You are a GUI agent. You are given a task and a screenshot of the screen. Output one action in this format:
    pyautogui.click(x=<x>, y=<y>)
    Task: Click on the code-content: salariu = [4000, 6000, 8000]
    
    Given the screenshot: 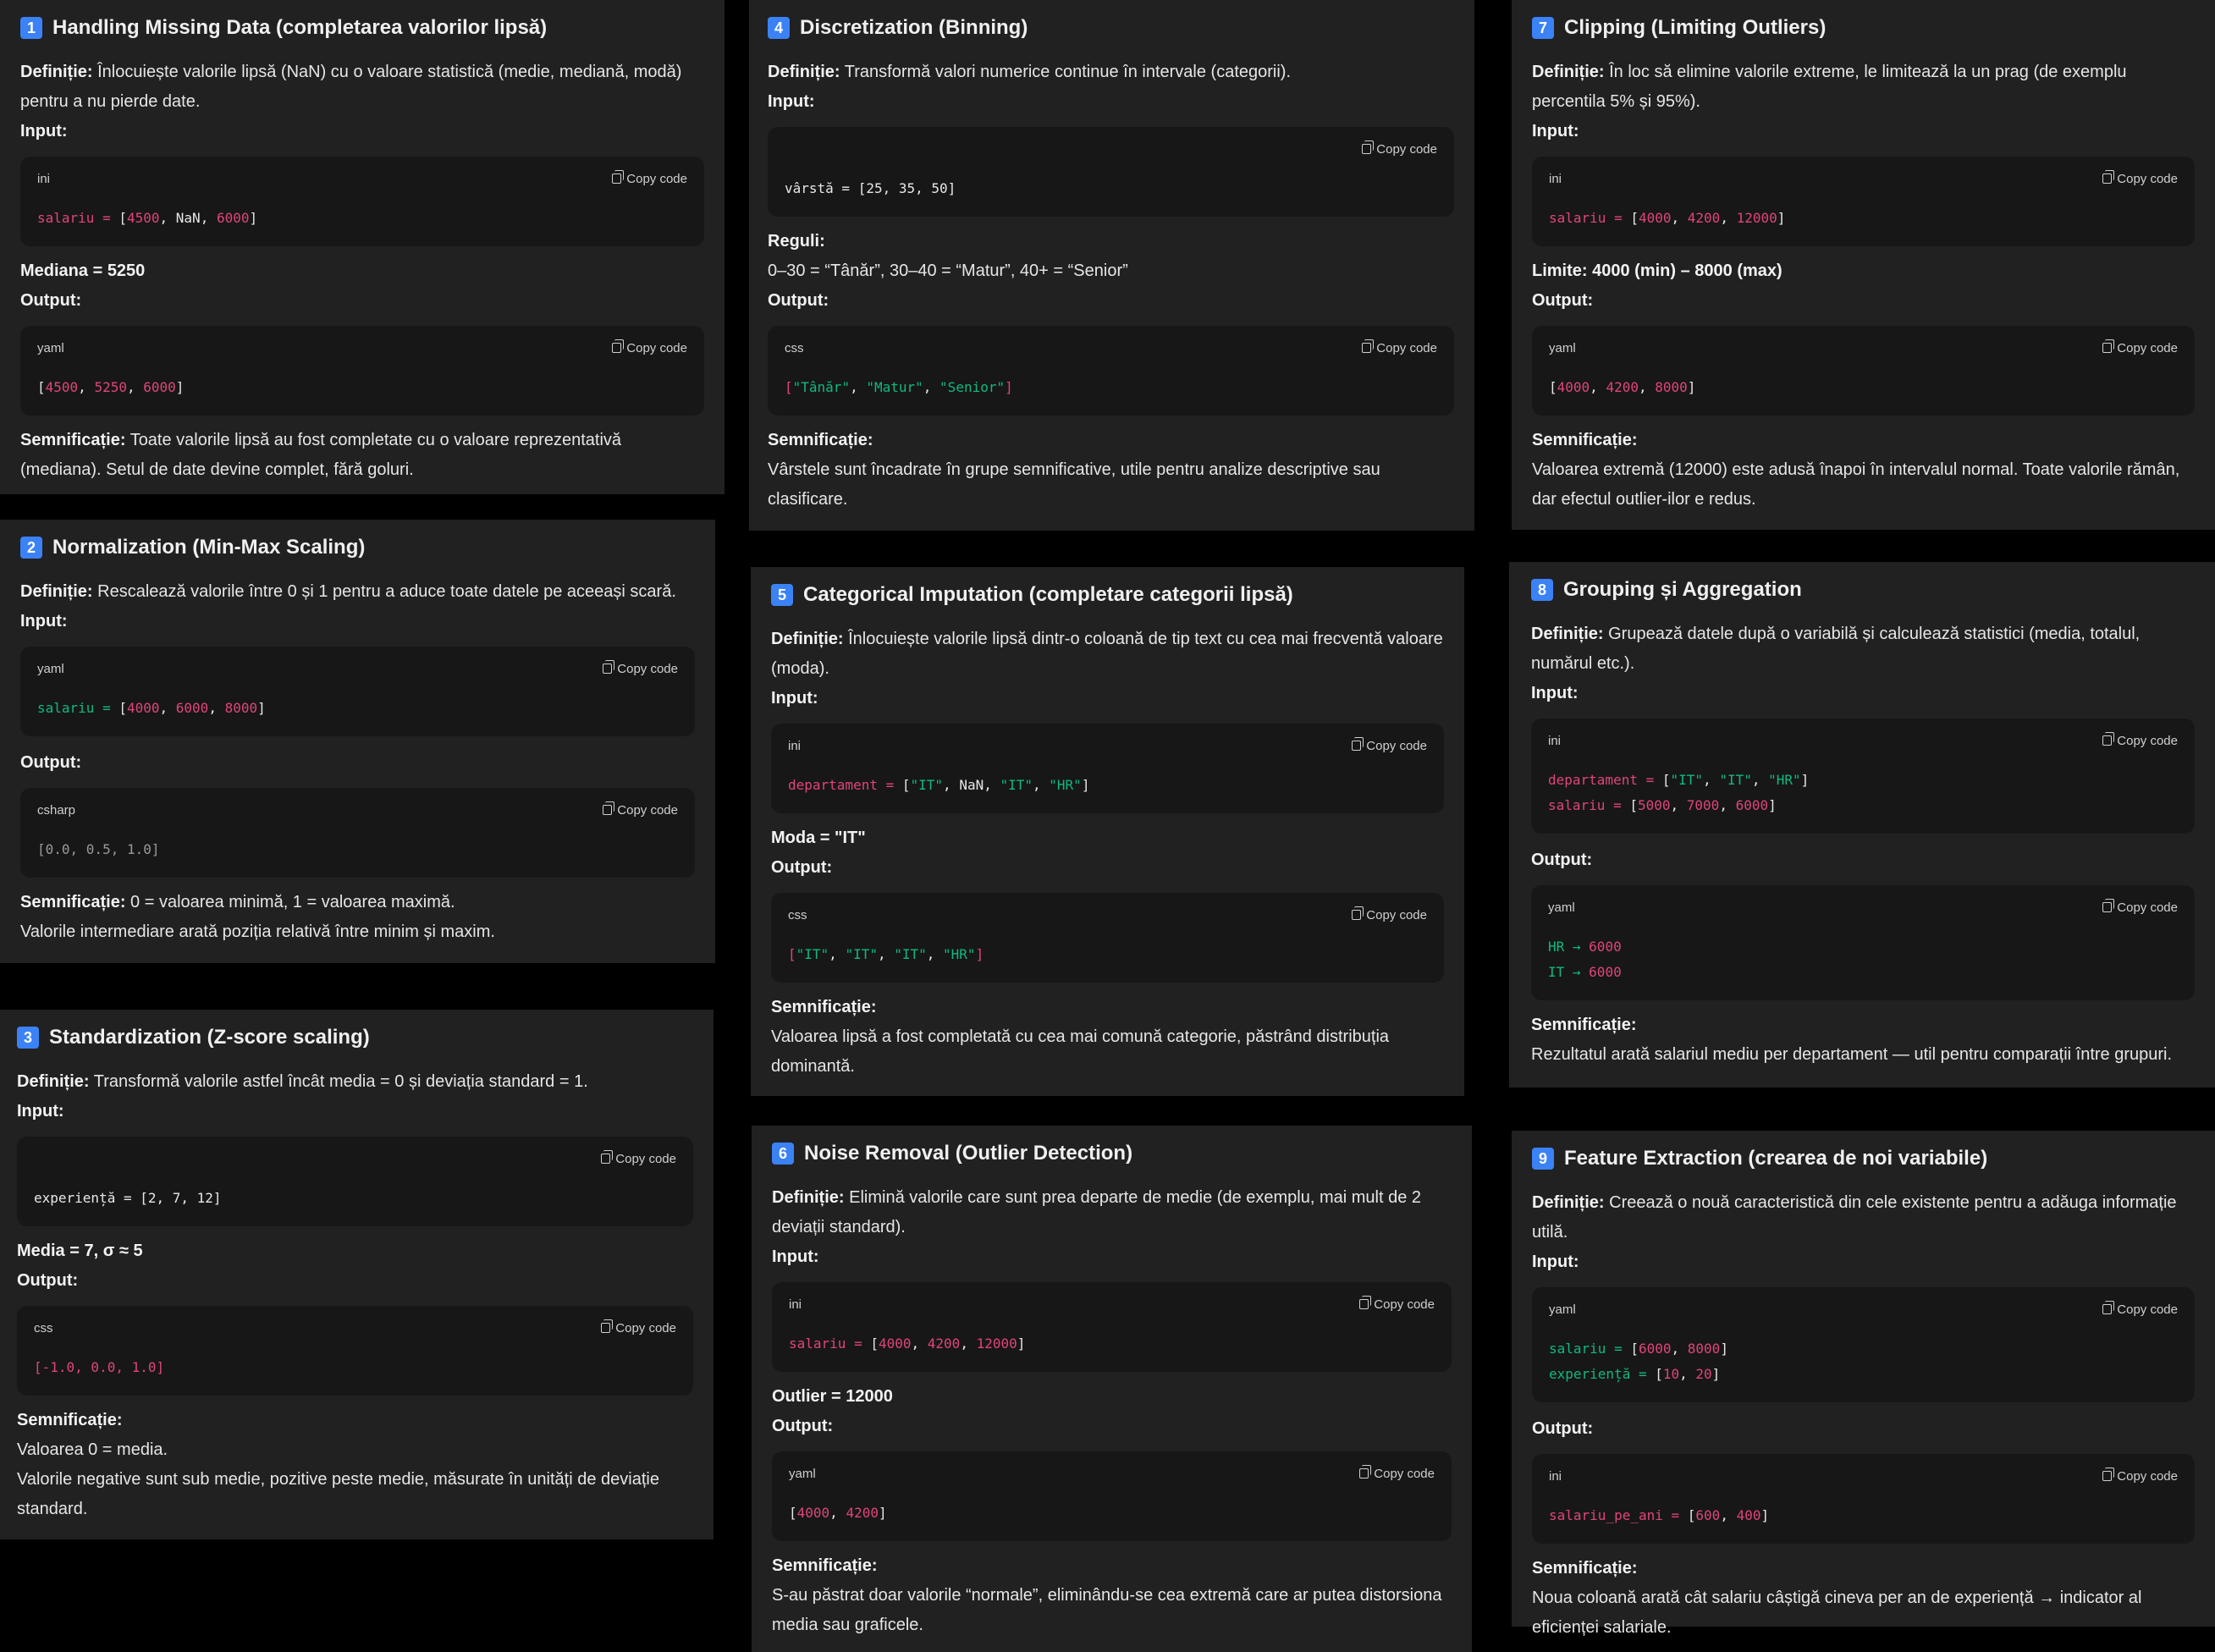 What is the action you would take?
    pyautogui.click(x=357, y=708)
    